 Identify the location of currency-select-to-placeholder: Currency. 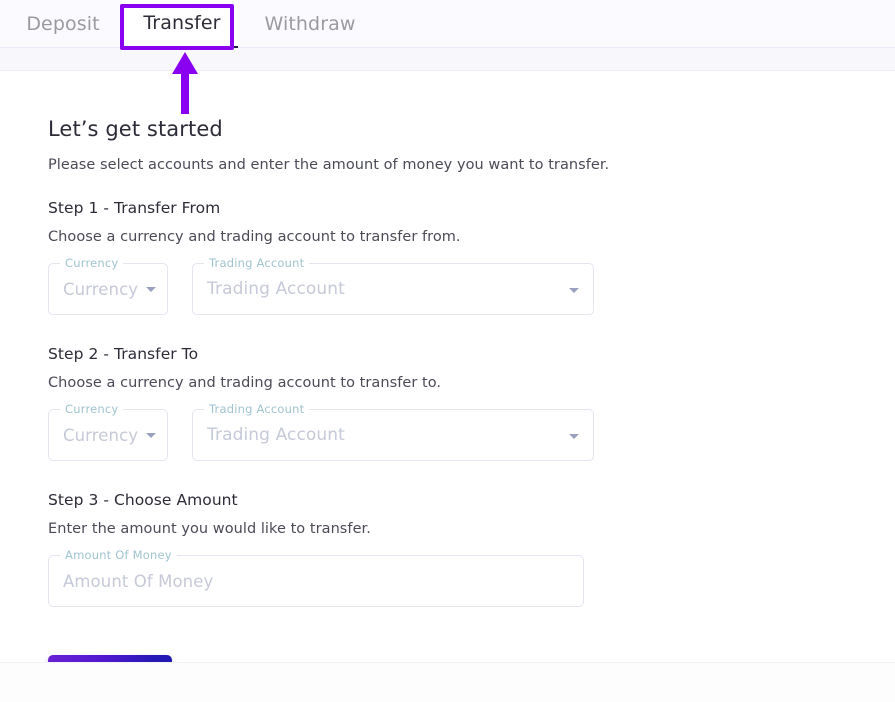
(101, 435).